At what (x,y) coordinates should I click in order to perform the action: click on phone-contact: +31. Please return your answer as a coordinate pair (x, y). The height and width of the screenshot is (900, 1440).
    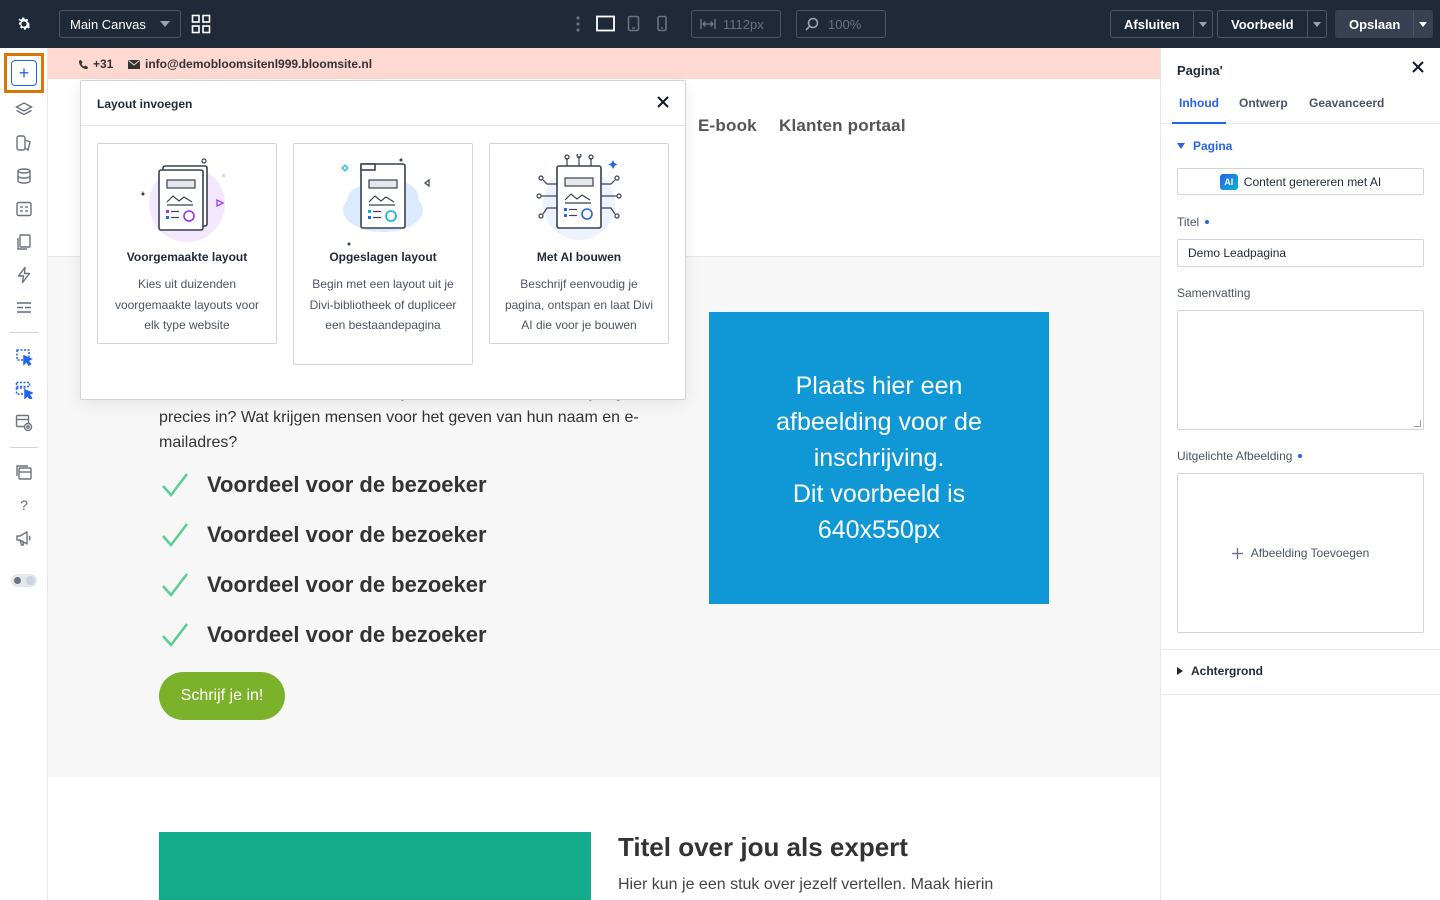
    Looking at the image, I should click on (95, 64).